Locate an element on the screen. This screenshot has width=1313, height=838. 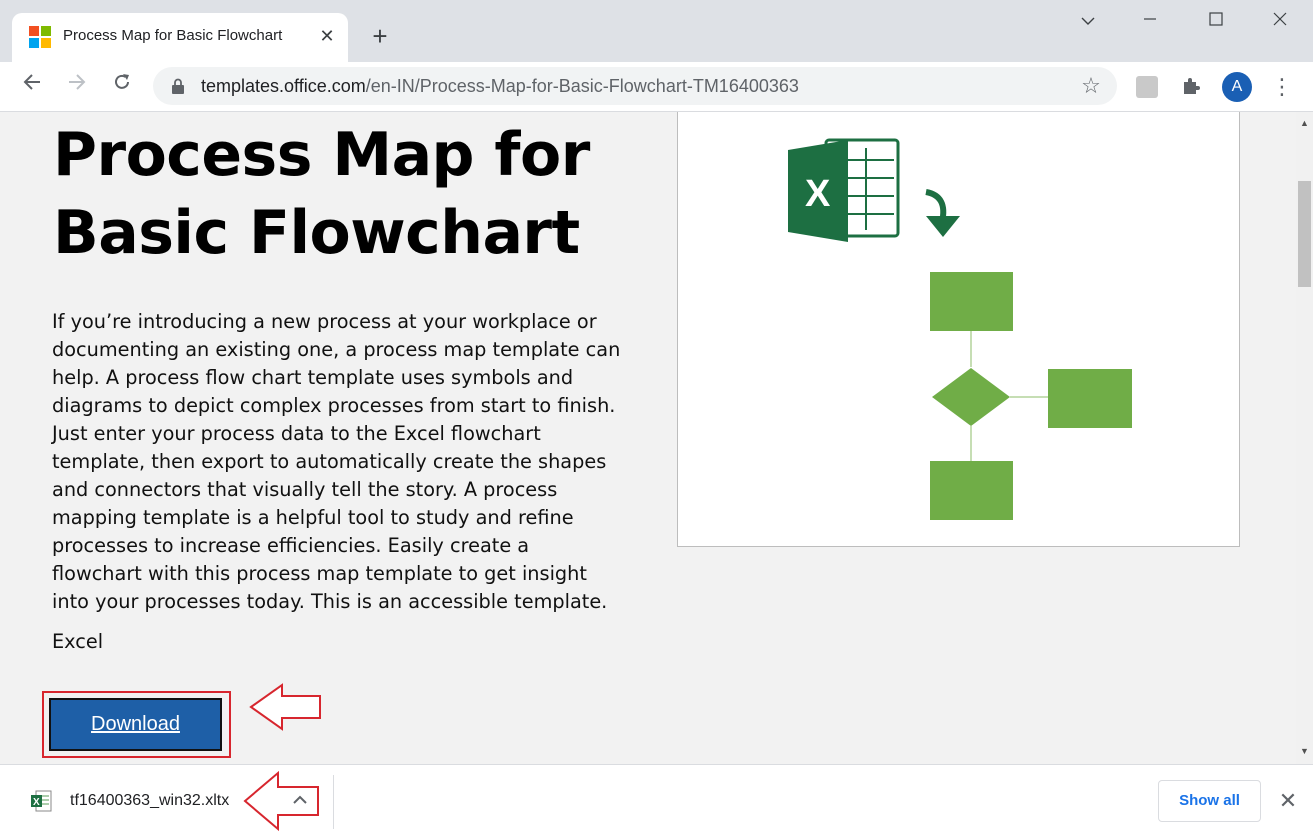
back-icon is located at coordinates (32, 86).